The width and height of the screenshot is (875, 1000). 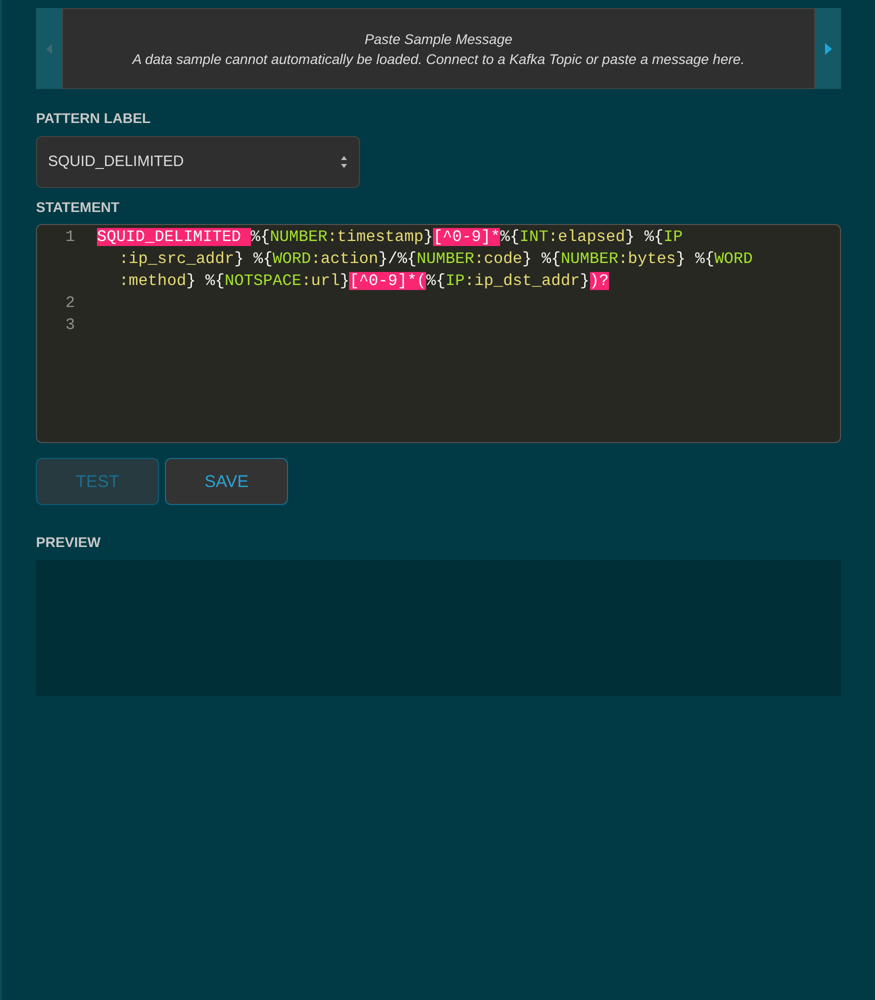 What do you see at coordinates (198, 162) in the screenshot?
I see `pattern-select: SQUID_DELIMITED` at bounding box center [198, 162].